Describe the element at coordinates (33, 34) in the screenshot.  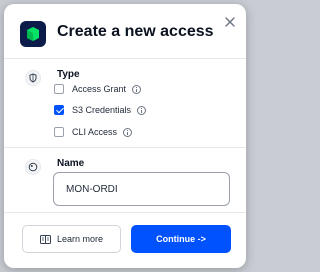
I see `storj-logo` at that location.